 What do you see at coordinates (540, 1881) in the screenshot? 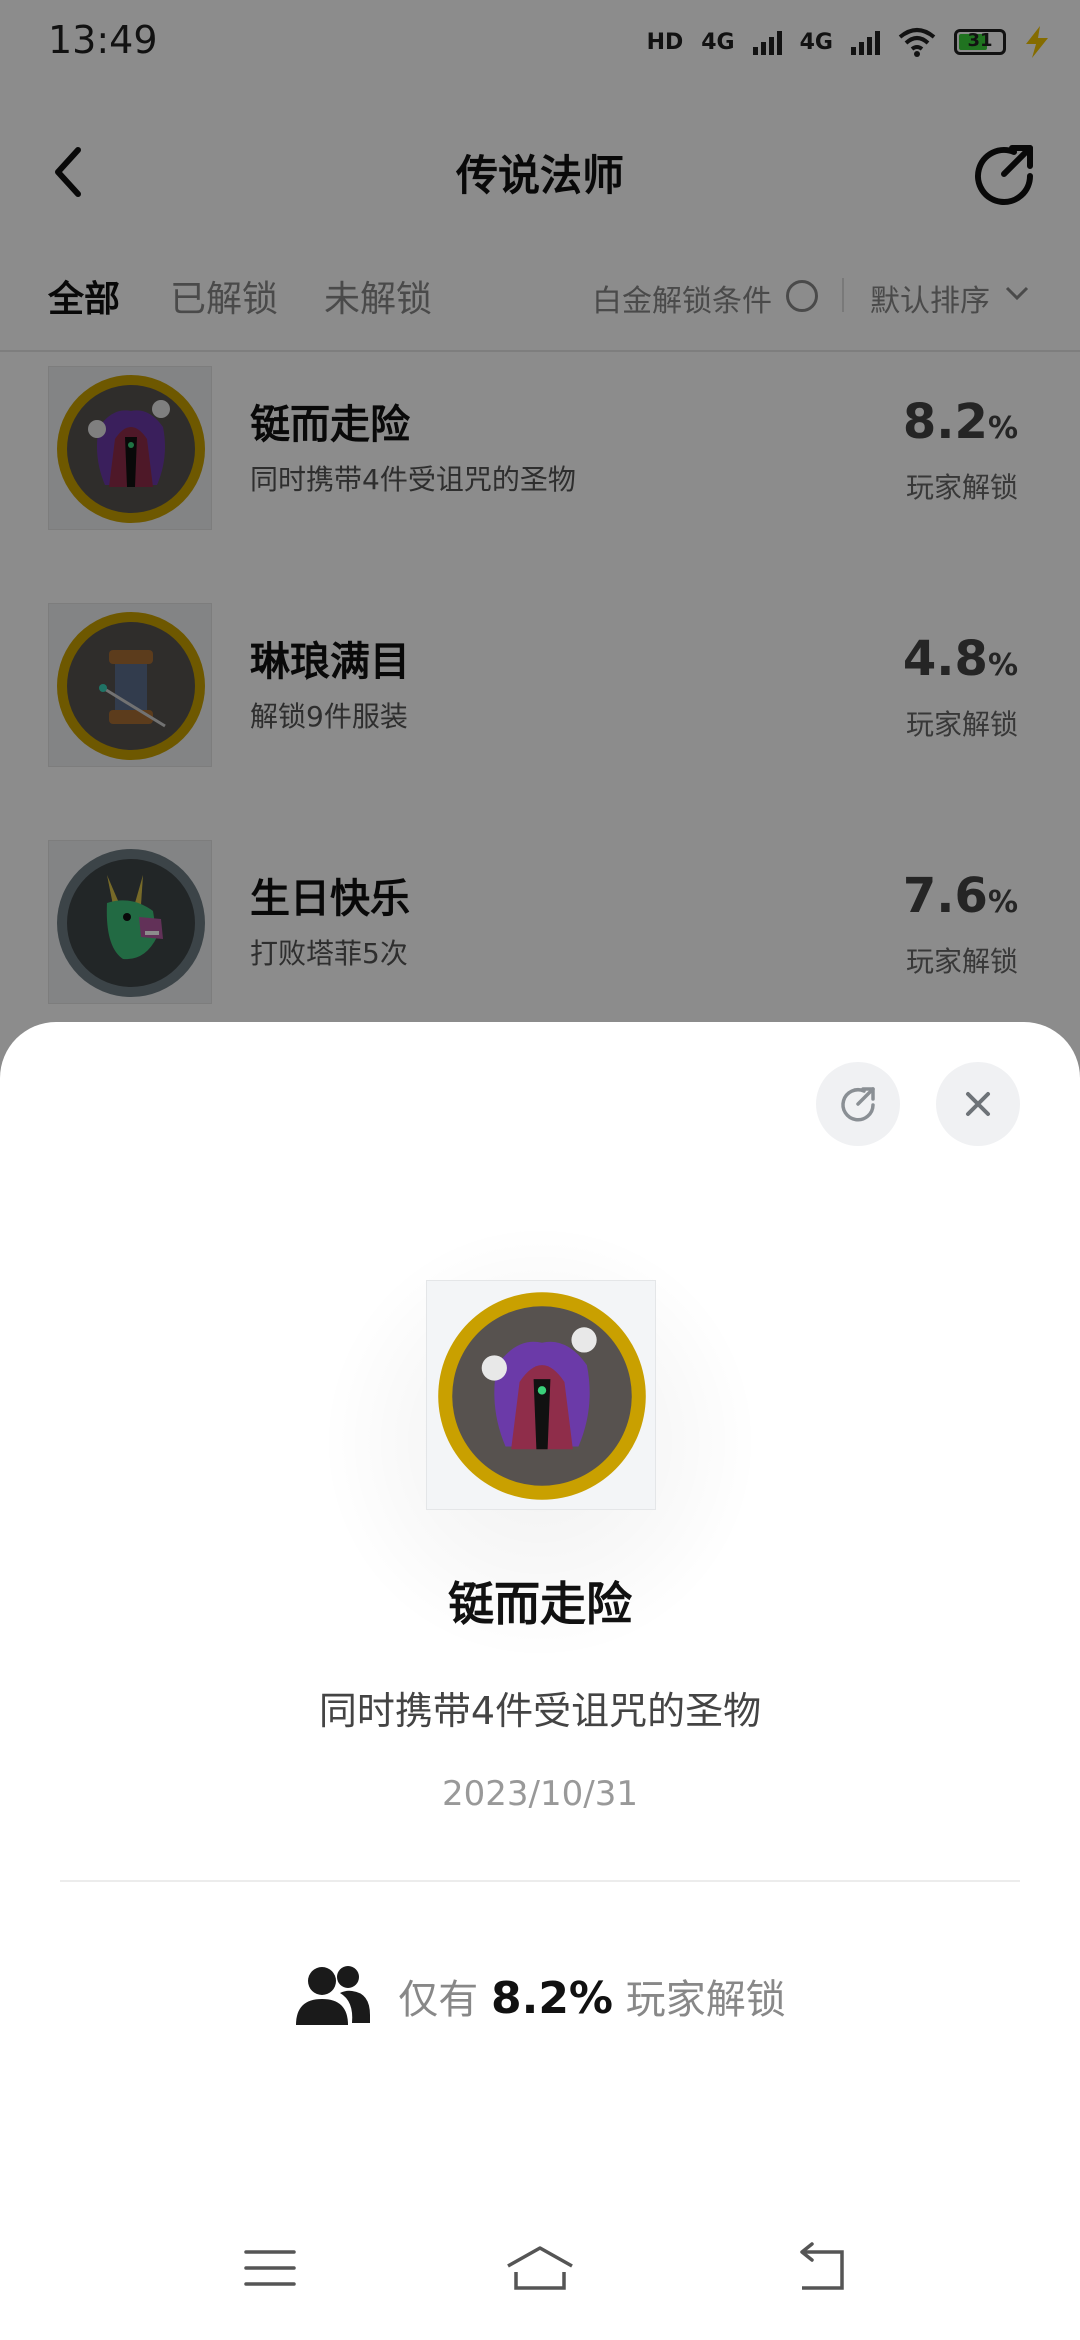
I see `sheet-divider` at bounding box center [540, 1881].